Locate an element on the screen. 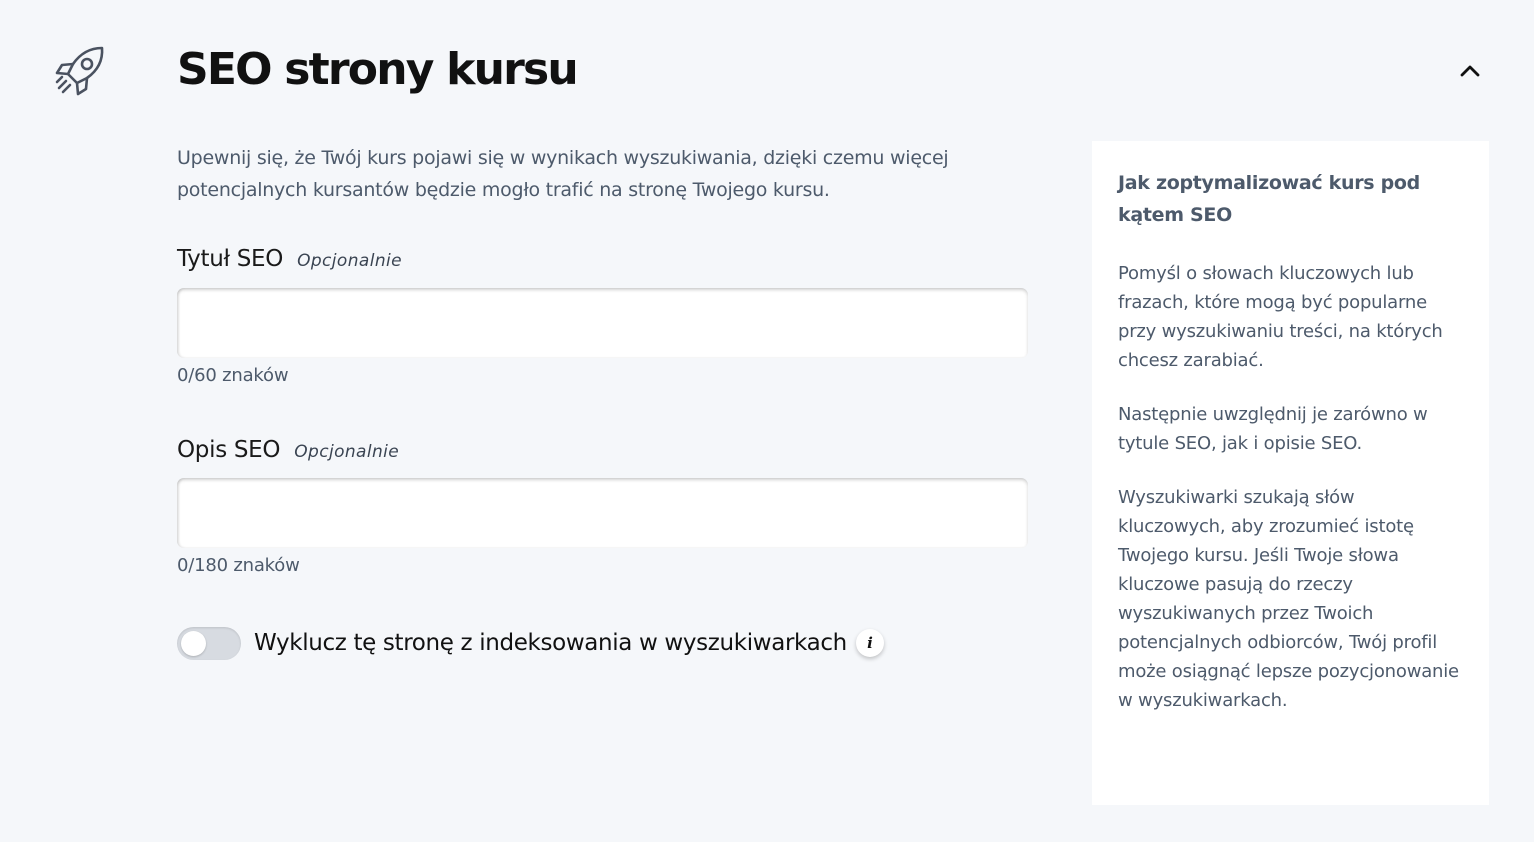 This screenshot has height=842, width=1534. help-heading: Jak zoptymalizować kurs pod kątem SEO is located at coordinates (1269, 199).